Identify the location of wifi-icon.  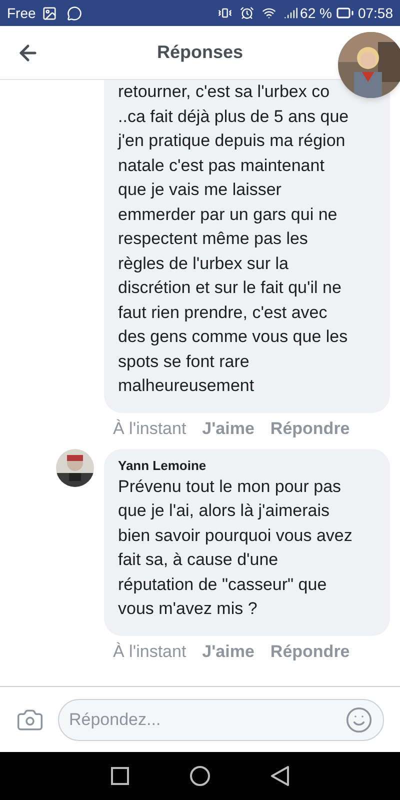
(269, 13).